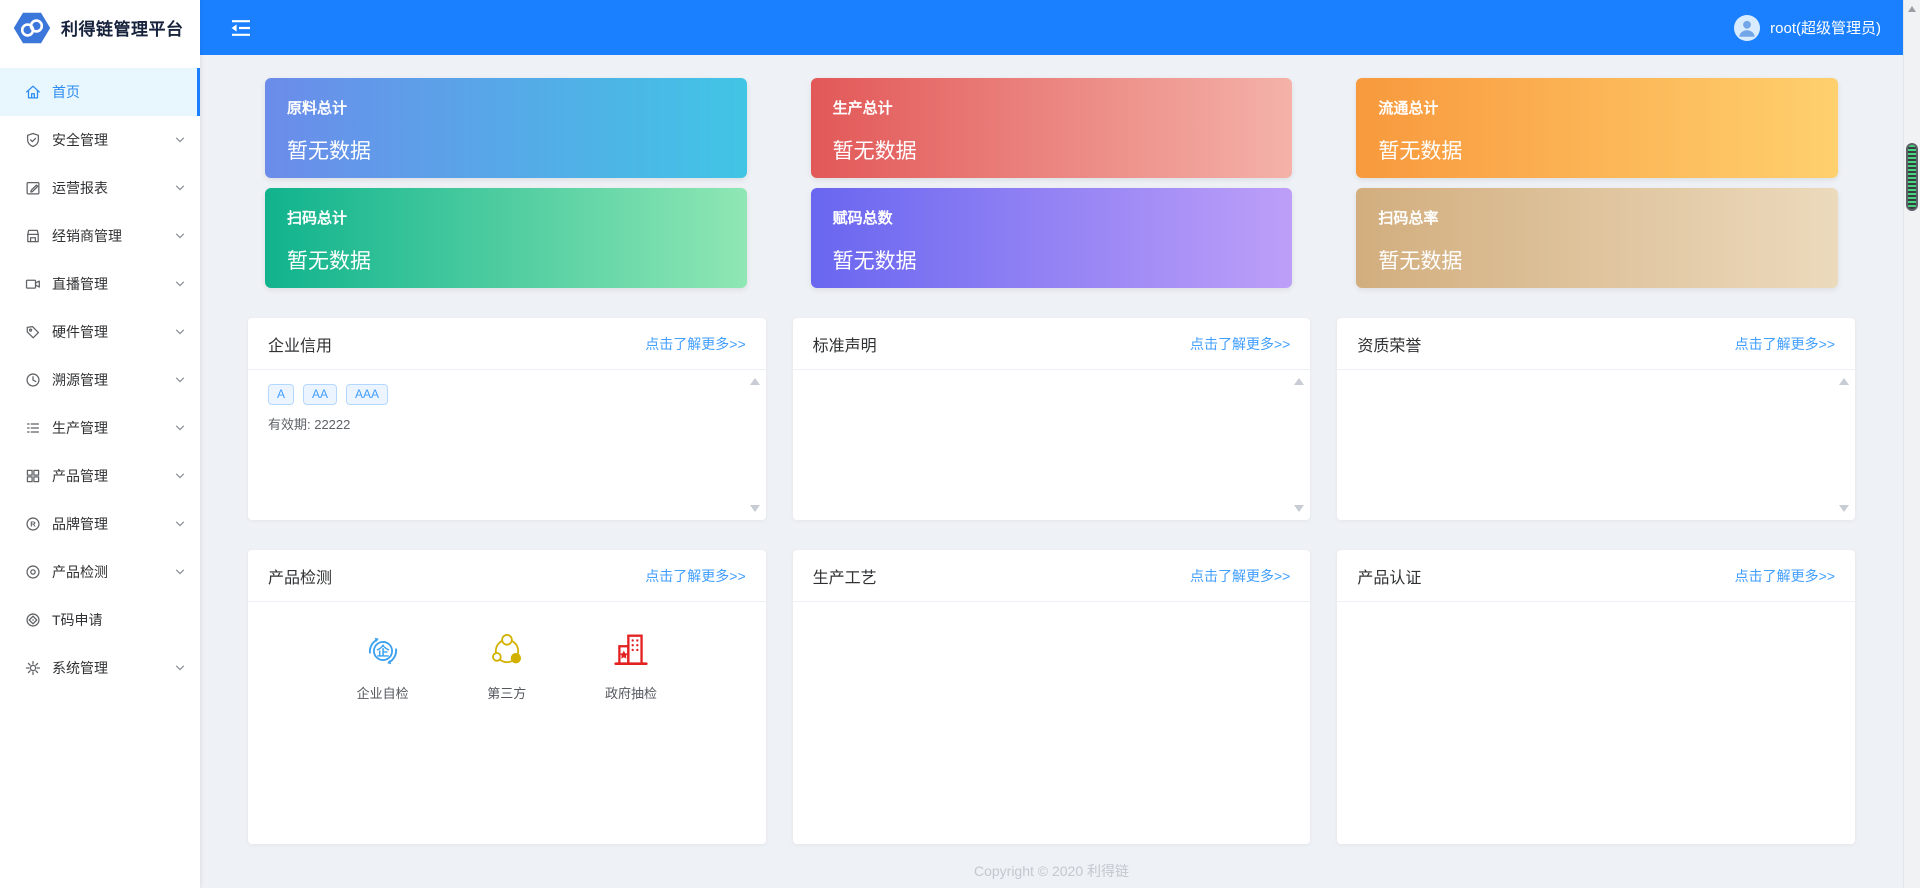  I want to click on detect-item-enterprise-self-check: 企企业自检, so click(383, 667).